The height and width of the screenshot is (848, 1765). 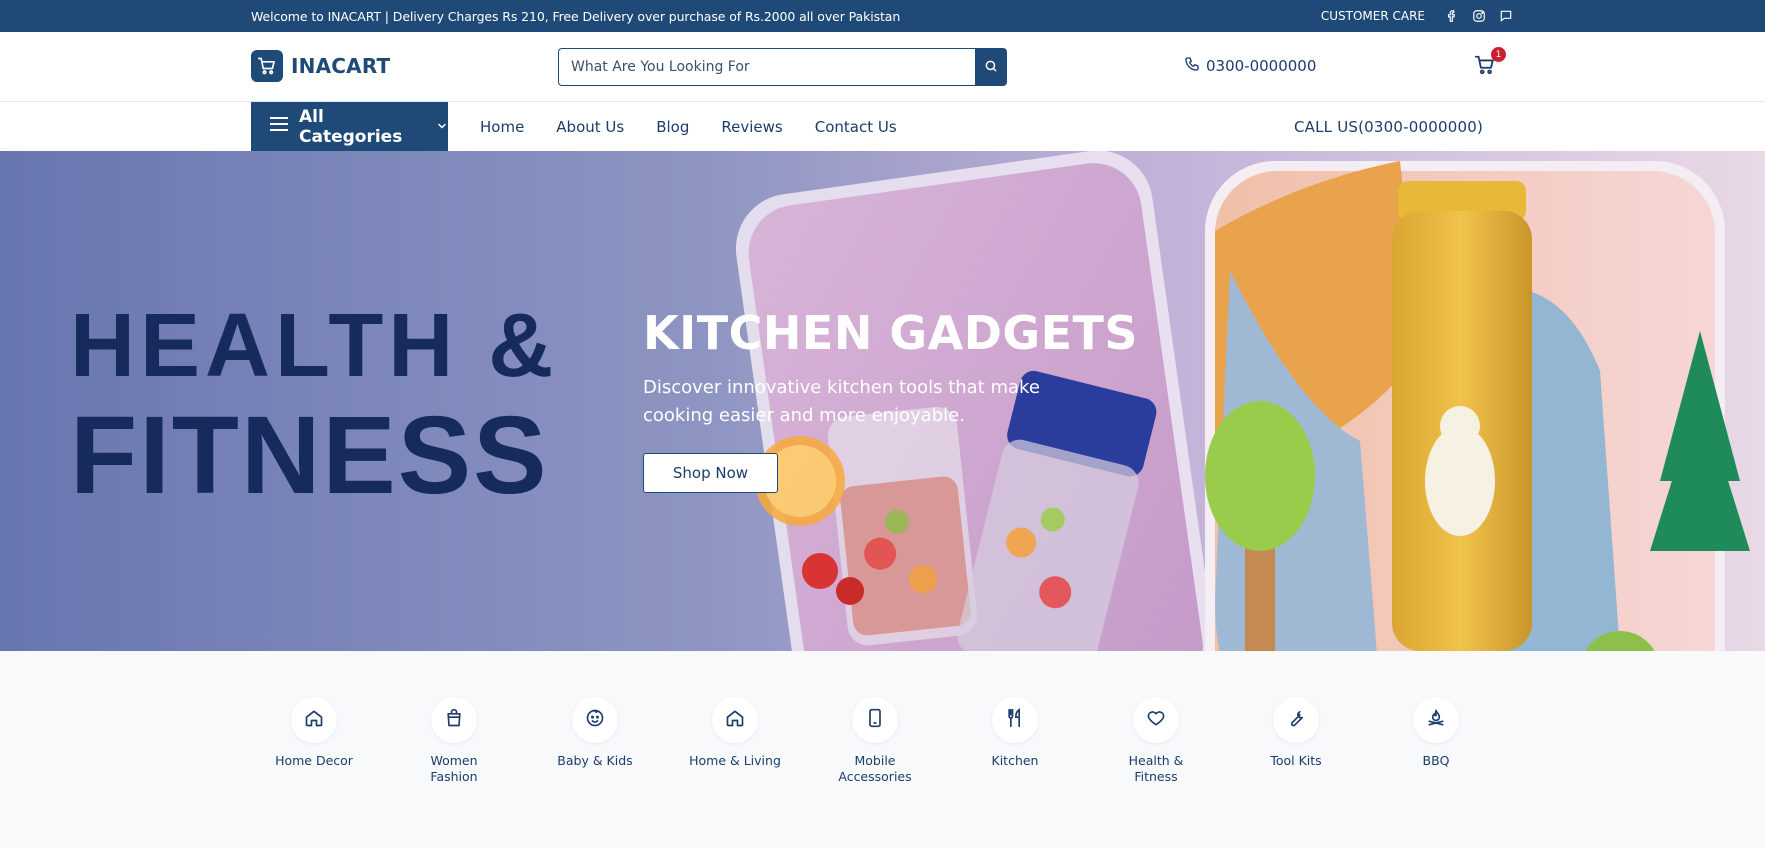 What do you see at coordinates (766, 67) in the screenshot?
I see `search-input` at bounding box center [766, 67].